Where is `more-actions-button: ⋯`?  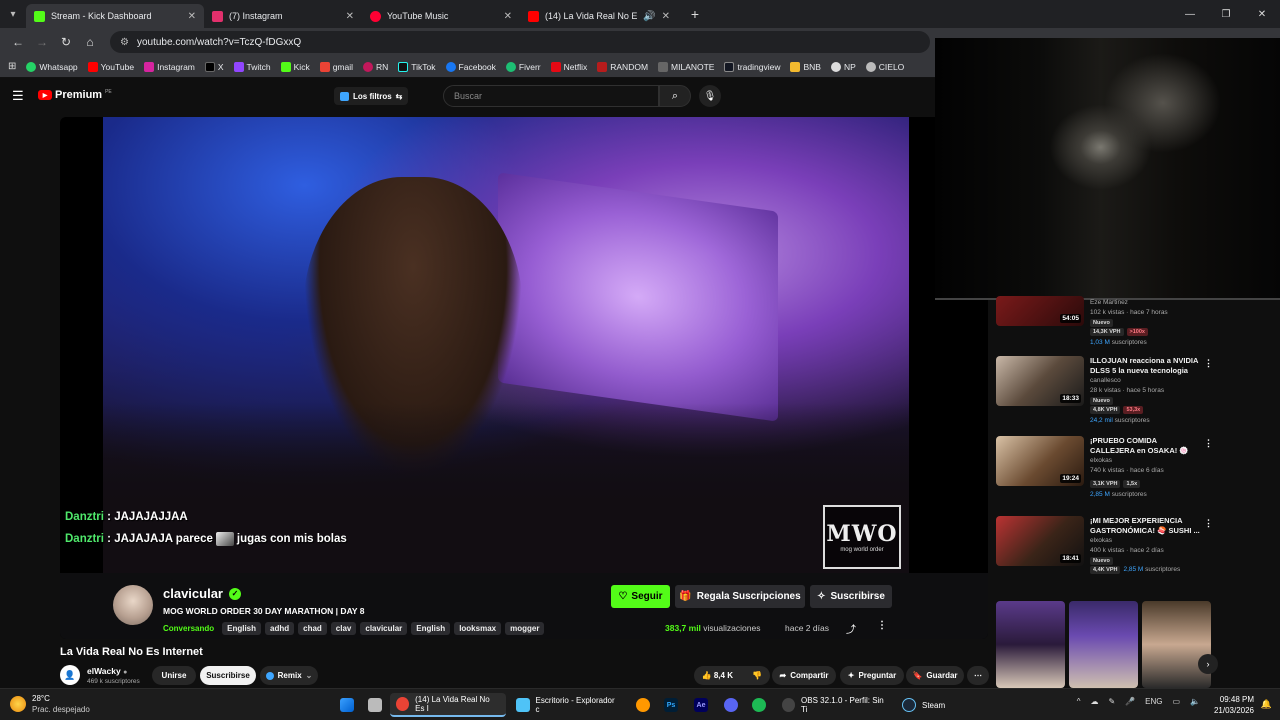 more-actions-button: ⋯ is located at coordinates (978, 675).